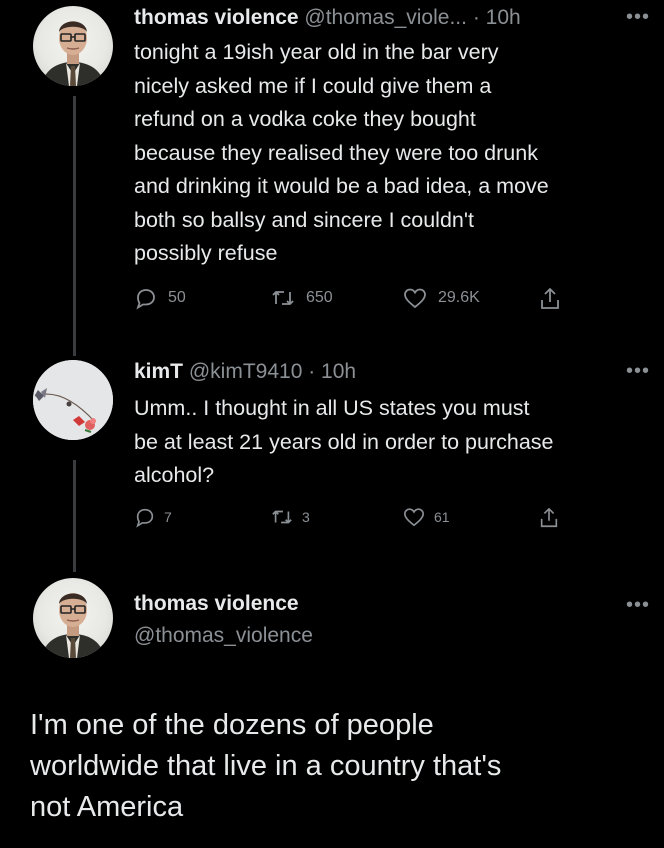 The image size is (664, 848). I want to click on author-handle: @thomas_violence, so click(394, 636).